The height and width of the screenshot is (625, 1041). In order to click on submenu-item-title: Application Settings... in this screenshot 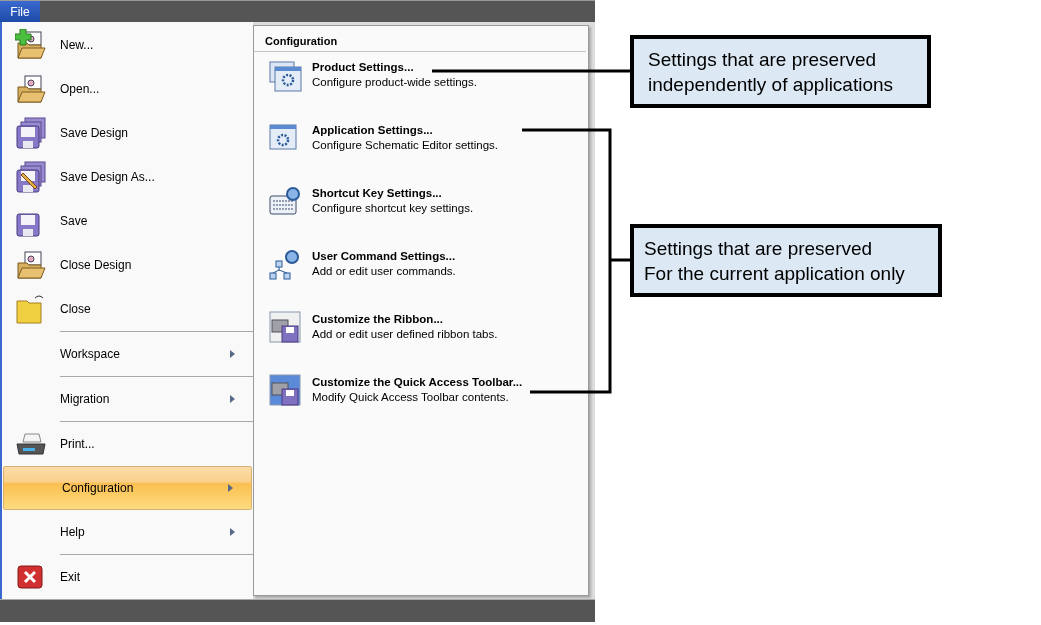, I will do `click(373, 130)`.